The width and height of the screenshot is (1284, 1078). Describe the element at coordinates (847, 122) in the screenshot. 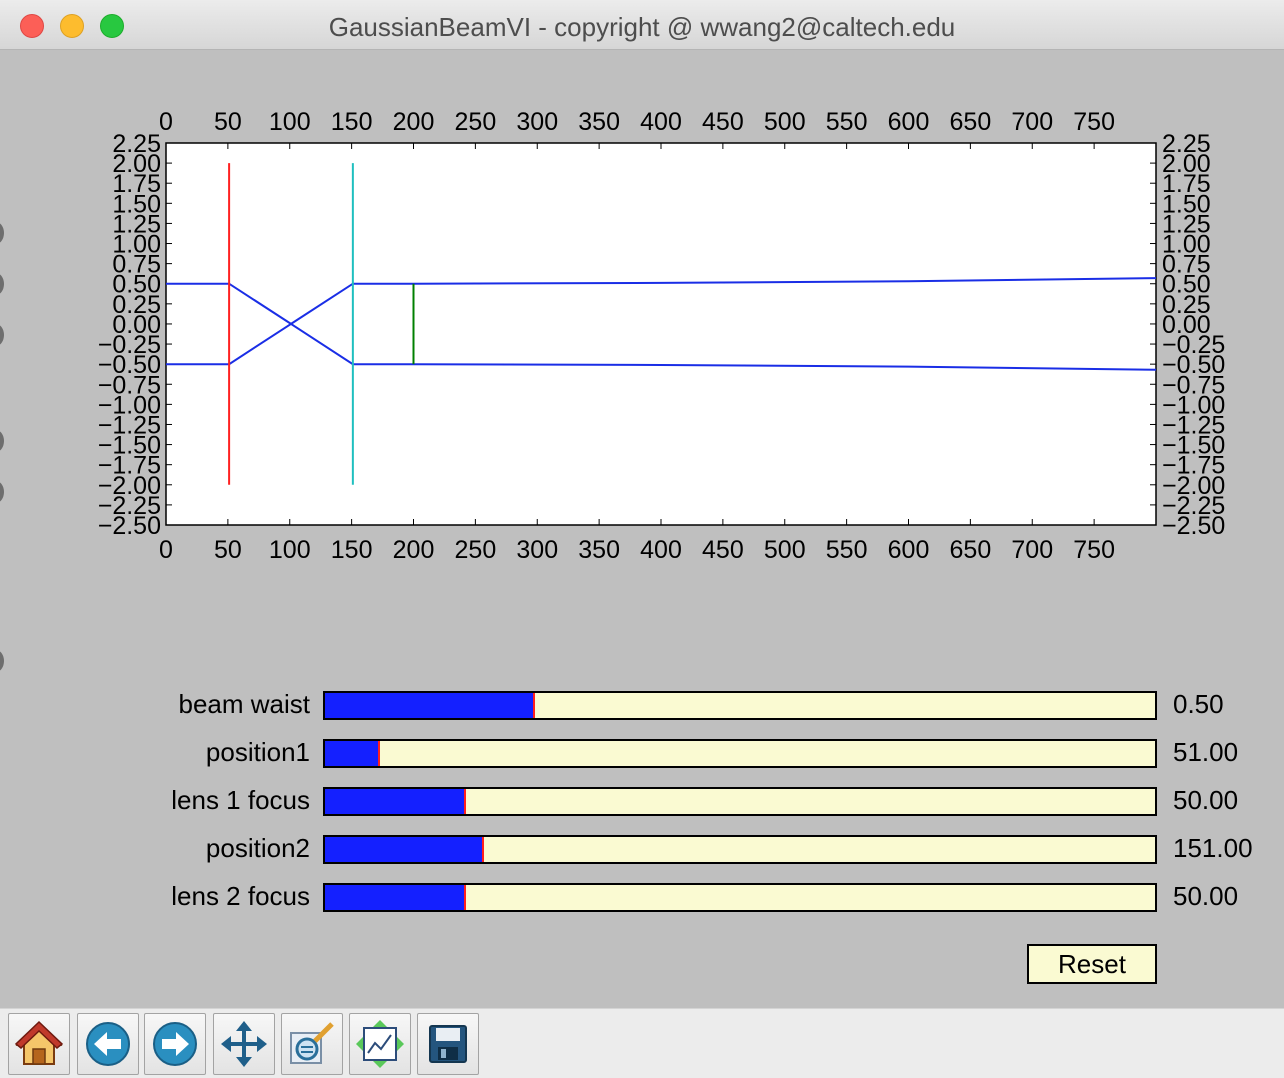

I see `x-tick-label-top: 550` at that location.